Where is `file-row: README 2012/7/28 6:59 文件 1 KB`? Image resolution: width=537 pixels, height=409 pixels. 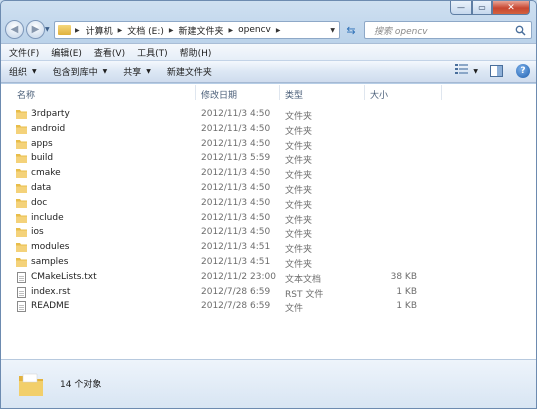 file-row: README 2012/7/28 6:59 文件 1 KB is located at coordinates (268, 306).